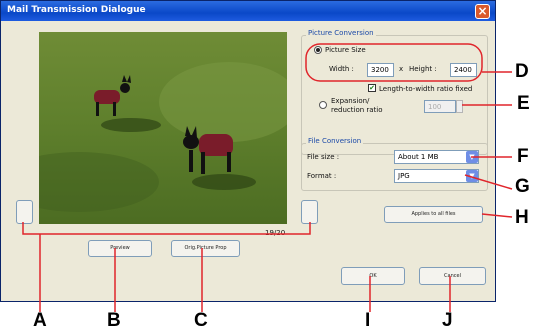 The width and height of the screenshot is (537, 333). What do you see at coordinates (523, 156) in the screenshot?
I see `callout-f: F` at bounding box center [523, 156].